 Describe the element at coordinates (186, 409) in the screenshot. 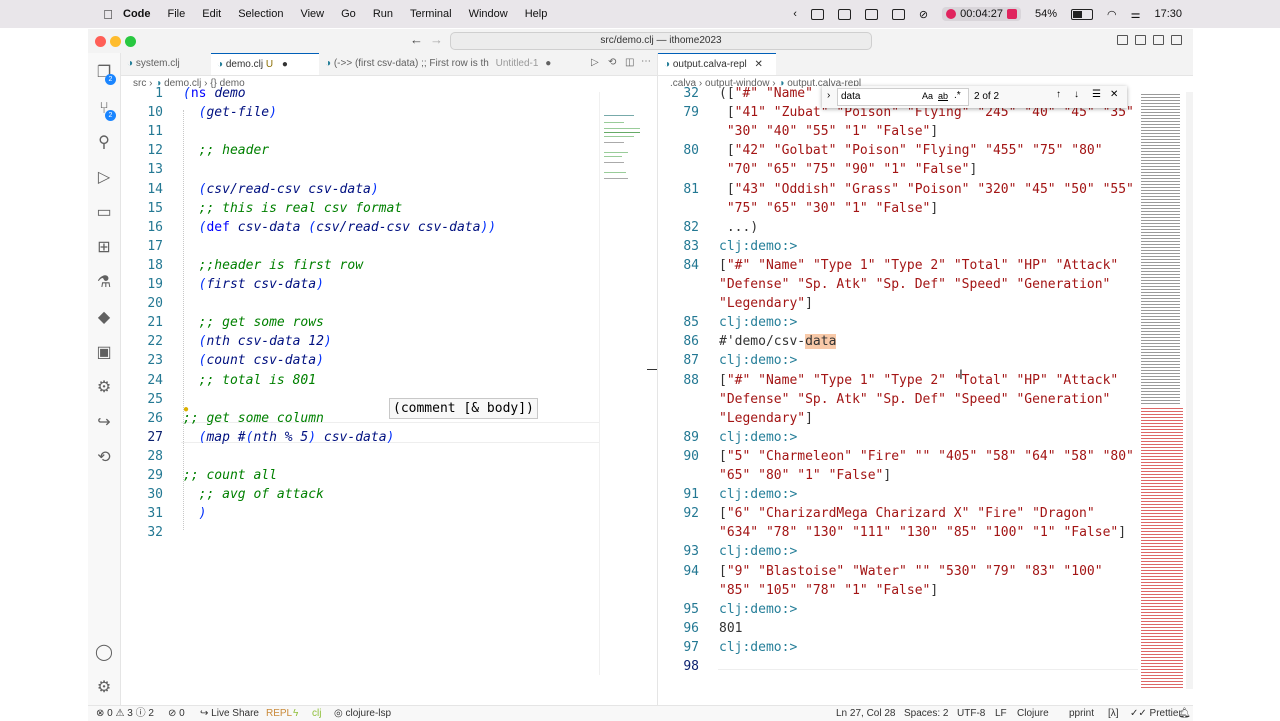

I see `lightbulb-icon: ●` at that location.